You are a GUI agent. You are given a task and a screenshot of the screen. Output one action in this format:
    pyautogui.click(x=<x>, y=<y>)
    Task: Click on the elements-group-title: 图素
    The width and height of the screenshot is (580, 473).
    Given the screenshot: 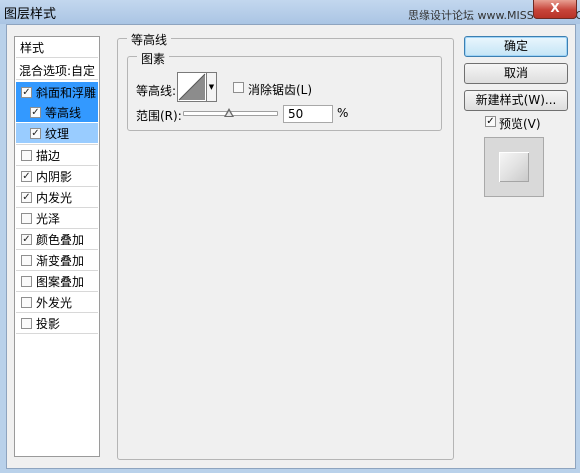 What is the action you would take?
    pyautogui.click(x=153, y=58)
    